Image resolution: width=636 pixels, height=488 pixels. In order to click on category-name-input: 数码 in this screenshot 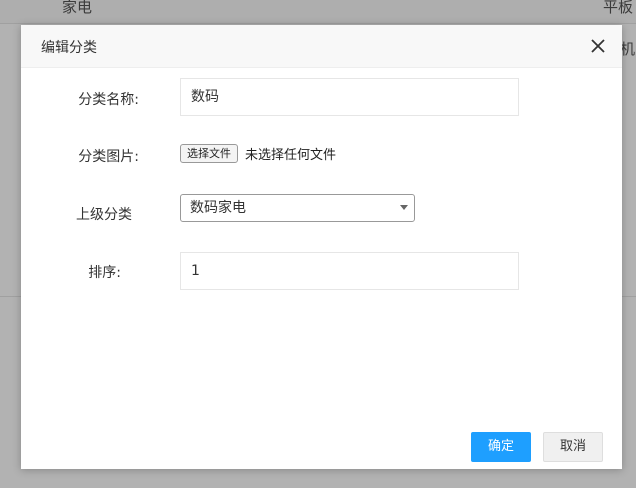, I will do `click(349, 97)`.